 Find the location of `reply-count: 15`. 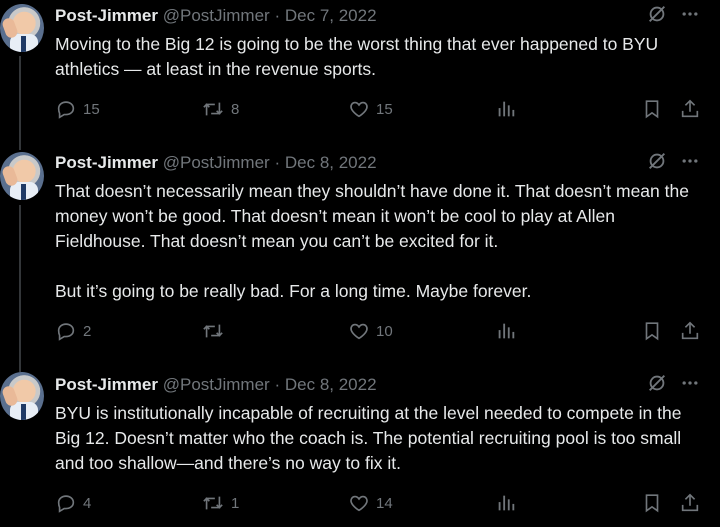

reply-count: 15 is located at coordinates (91, 109).